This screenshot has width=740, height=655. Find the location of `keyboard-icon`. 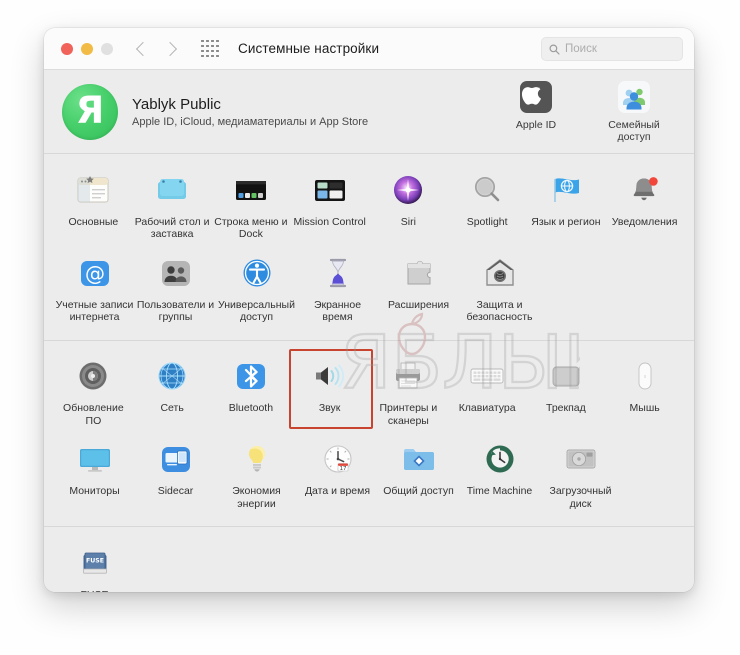

keyboard-icon is located at coordinates (487, 376).